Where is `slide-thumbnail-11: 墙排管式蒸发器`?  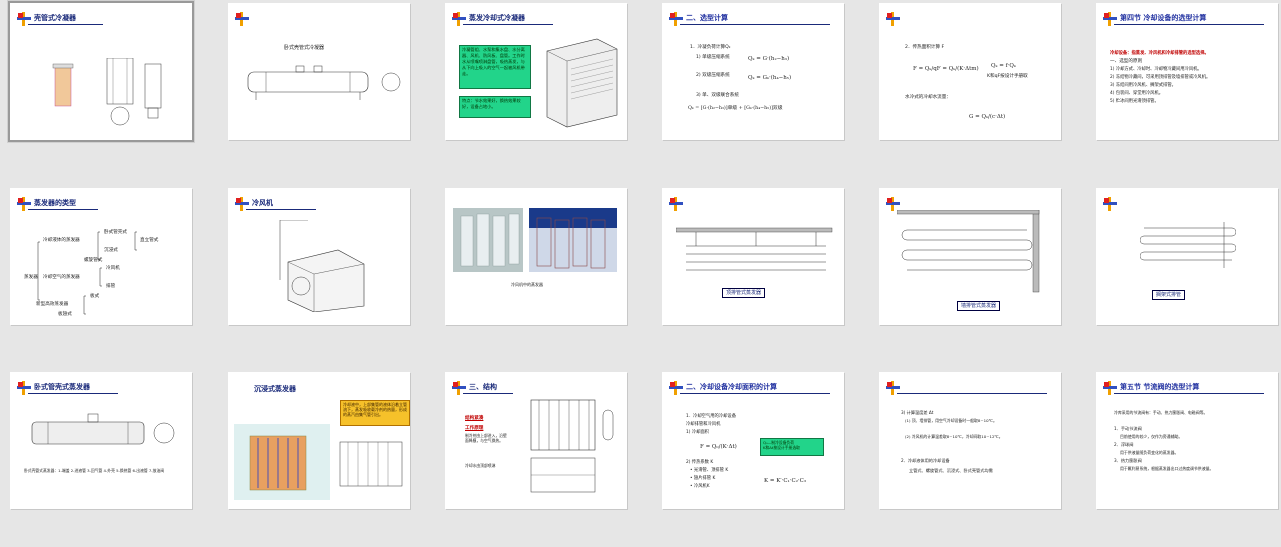 slide-thumbnail-11: 墙排管式蒸发器 is located at coordinates (970, 256).